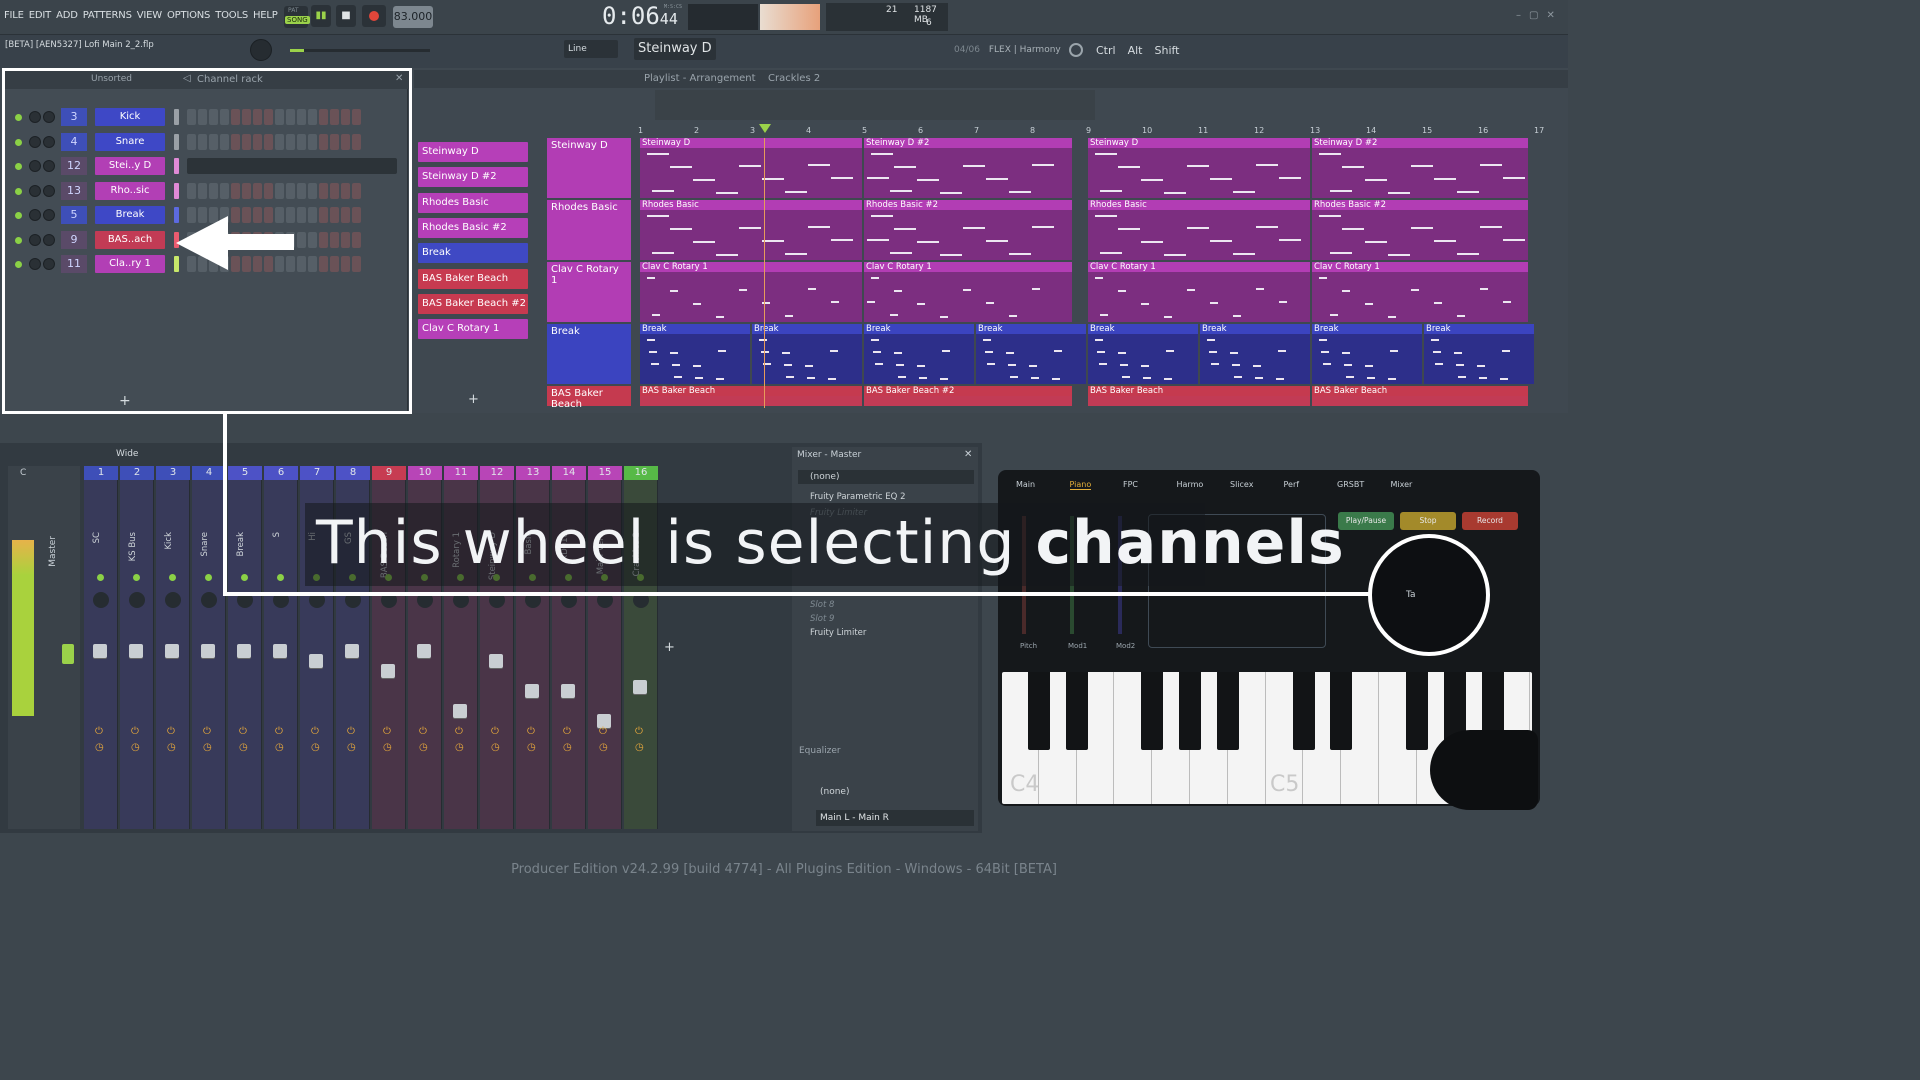 This screenshot has height=1080, width=1920. I want to click on bar-ruler: 1 2 3 4 5 6 7 8 9 10 11 12 13 14 15 16 17, so click(1093, 131).